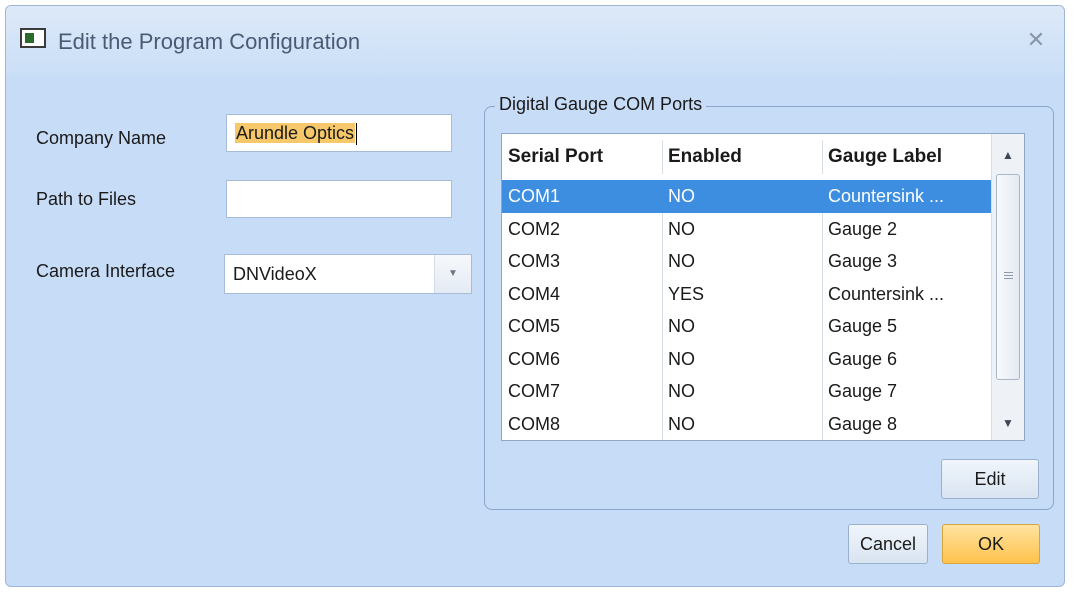 The image size is (1074, 592). Describe the element at coordinates (357, 134) in the screenshot. I see `text-caret` at that location.